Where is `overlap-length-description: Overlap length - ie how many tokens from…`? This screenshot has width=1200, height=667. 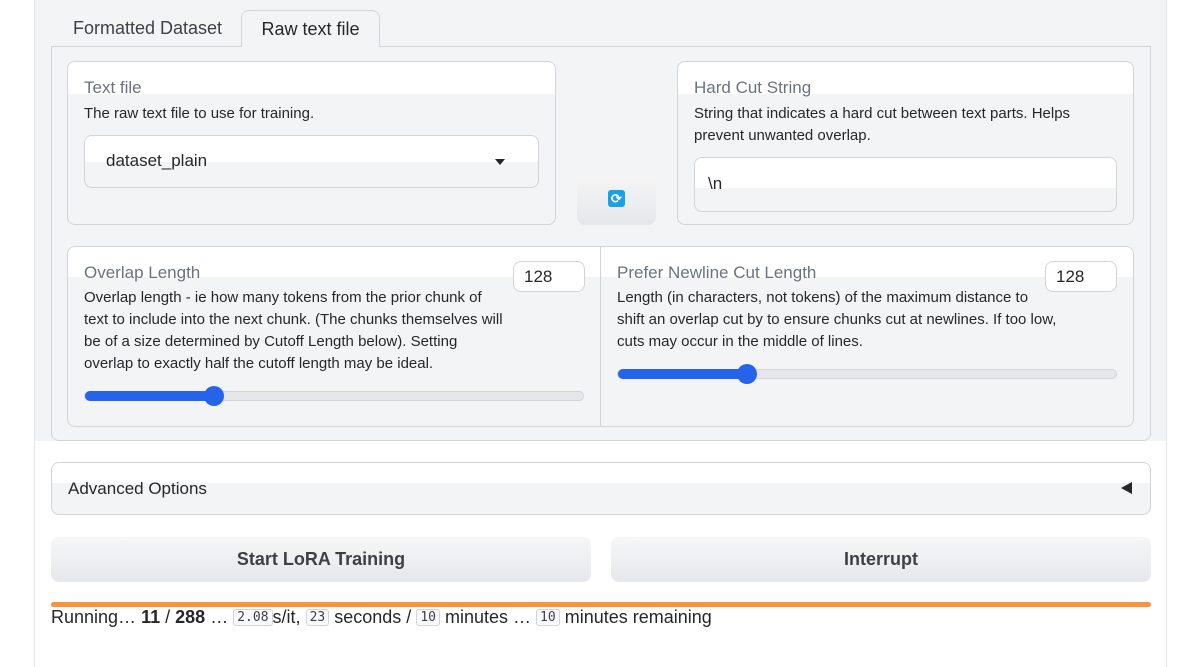 overlap-length-description: Overlap length - ie how many tokens from… is located at coordinates (293, 330).